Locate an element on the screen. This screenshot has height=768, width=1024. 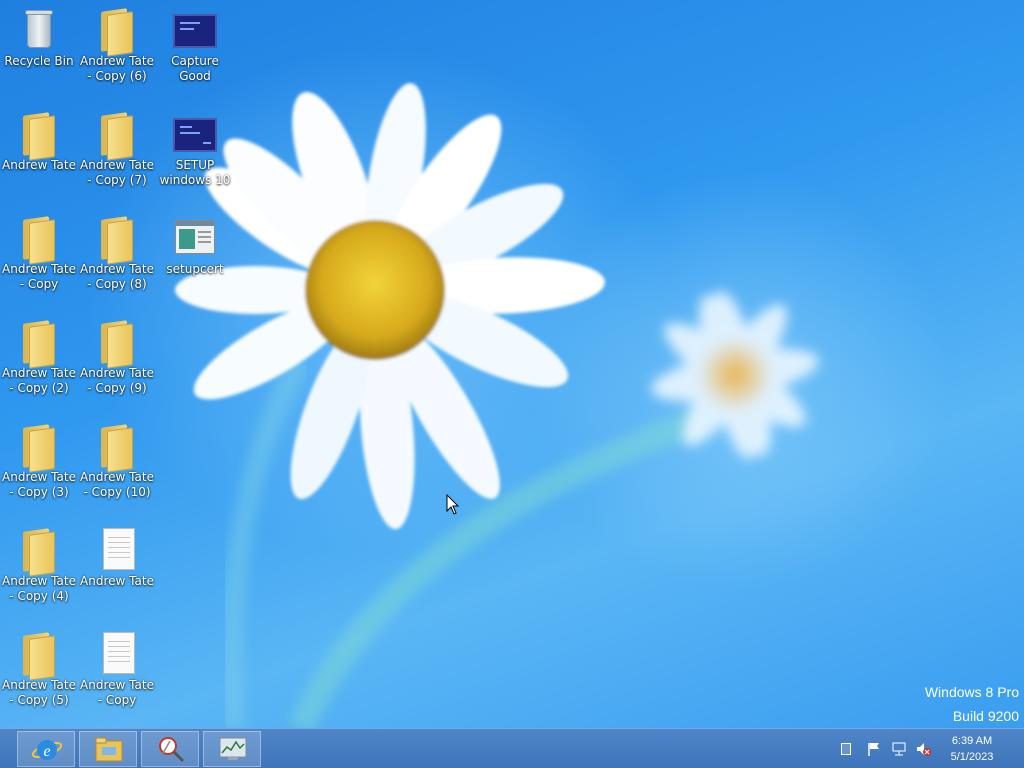
desktop-icon-setupcert: setupcert is located at coordinates (195, 245).